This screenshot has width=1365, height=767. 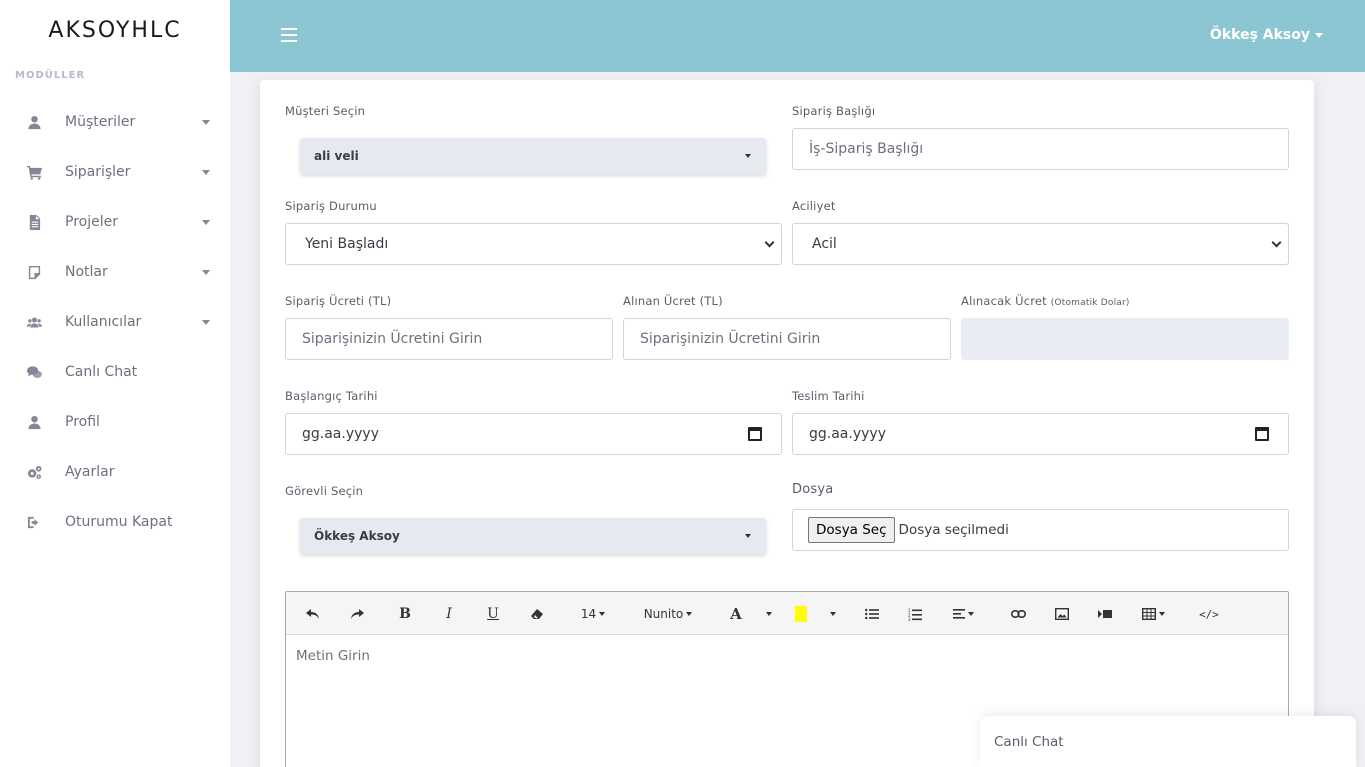 I want to click on cart-icon, so click(x=34, y=172).